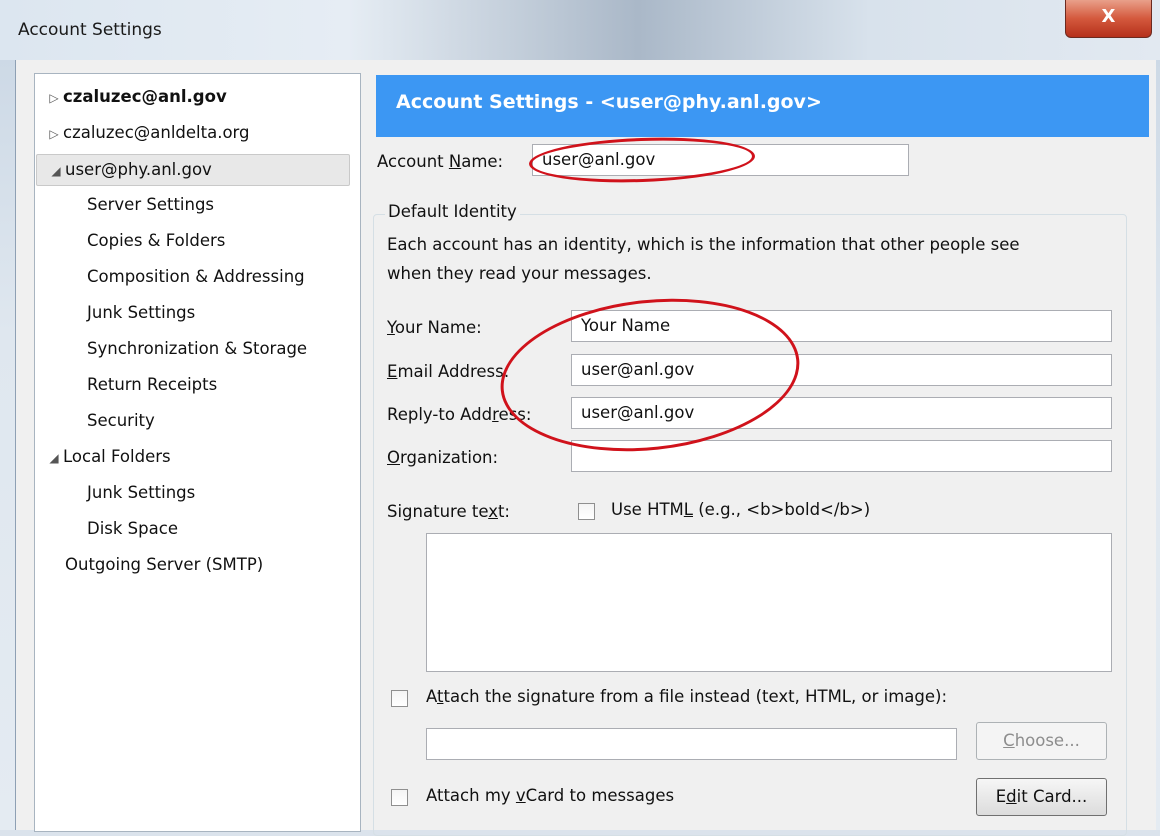 The width and height of the screenshot is (1160, 836). What do you see at coordinates (448, 371) in the screenshot?
I see `email-address-label: Email Address:` at bounding box center [448, 371].